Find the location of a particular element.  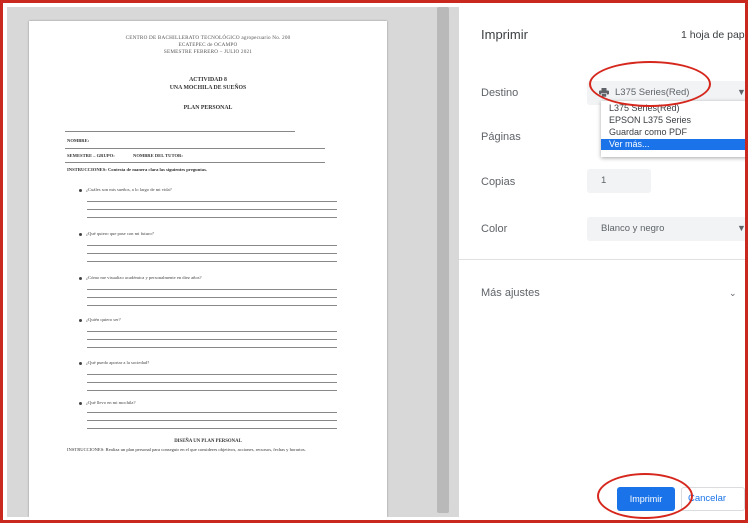

copies-label: Copias is located at coordinates (498, 182).